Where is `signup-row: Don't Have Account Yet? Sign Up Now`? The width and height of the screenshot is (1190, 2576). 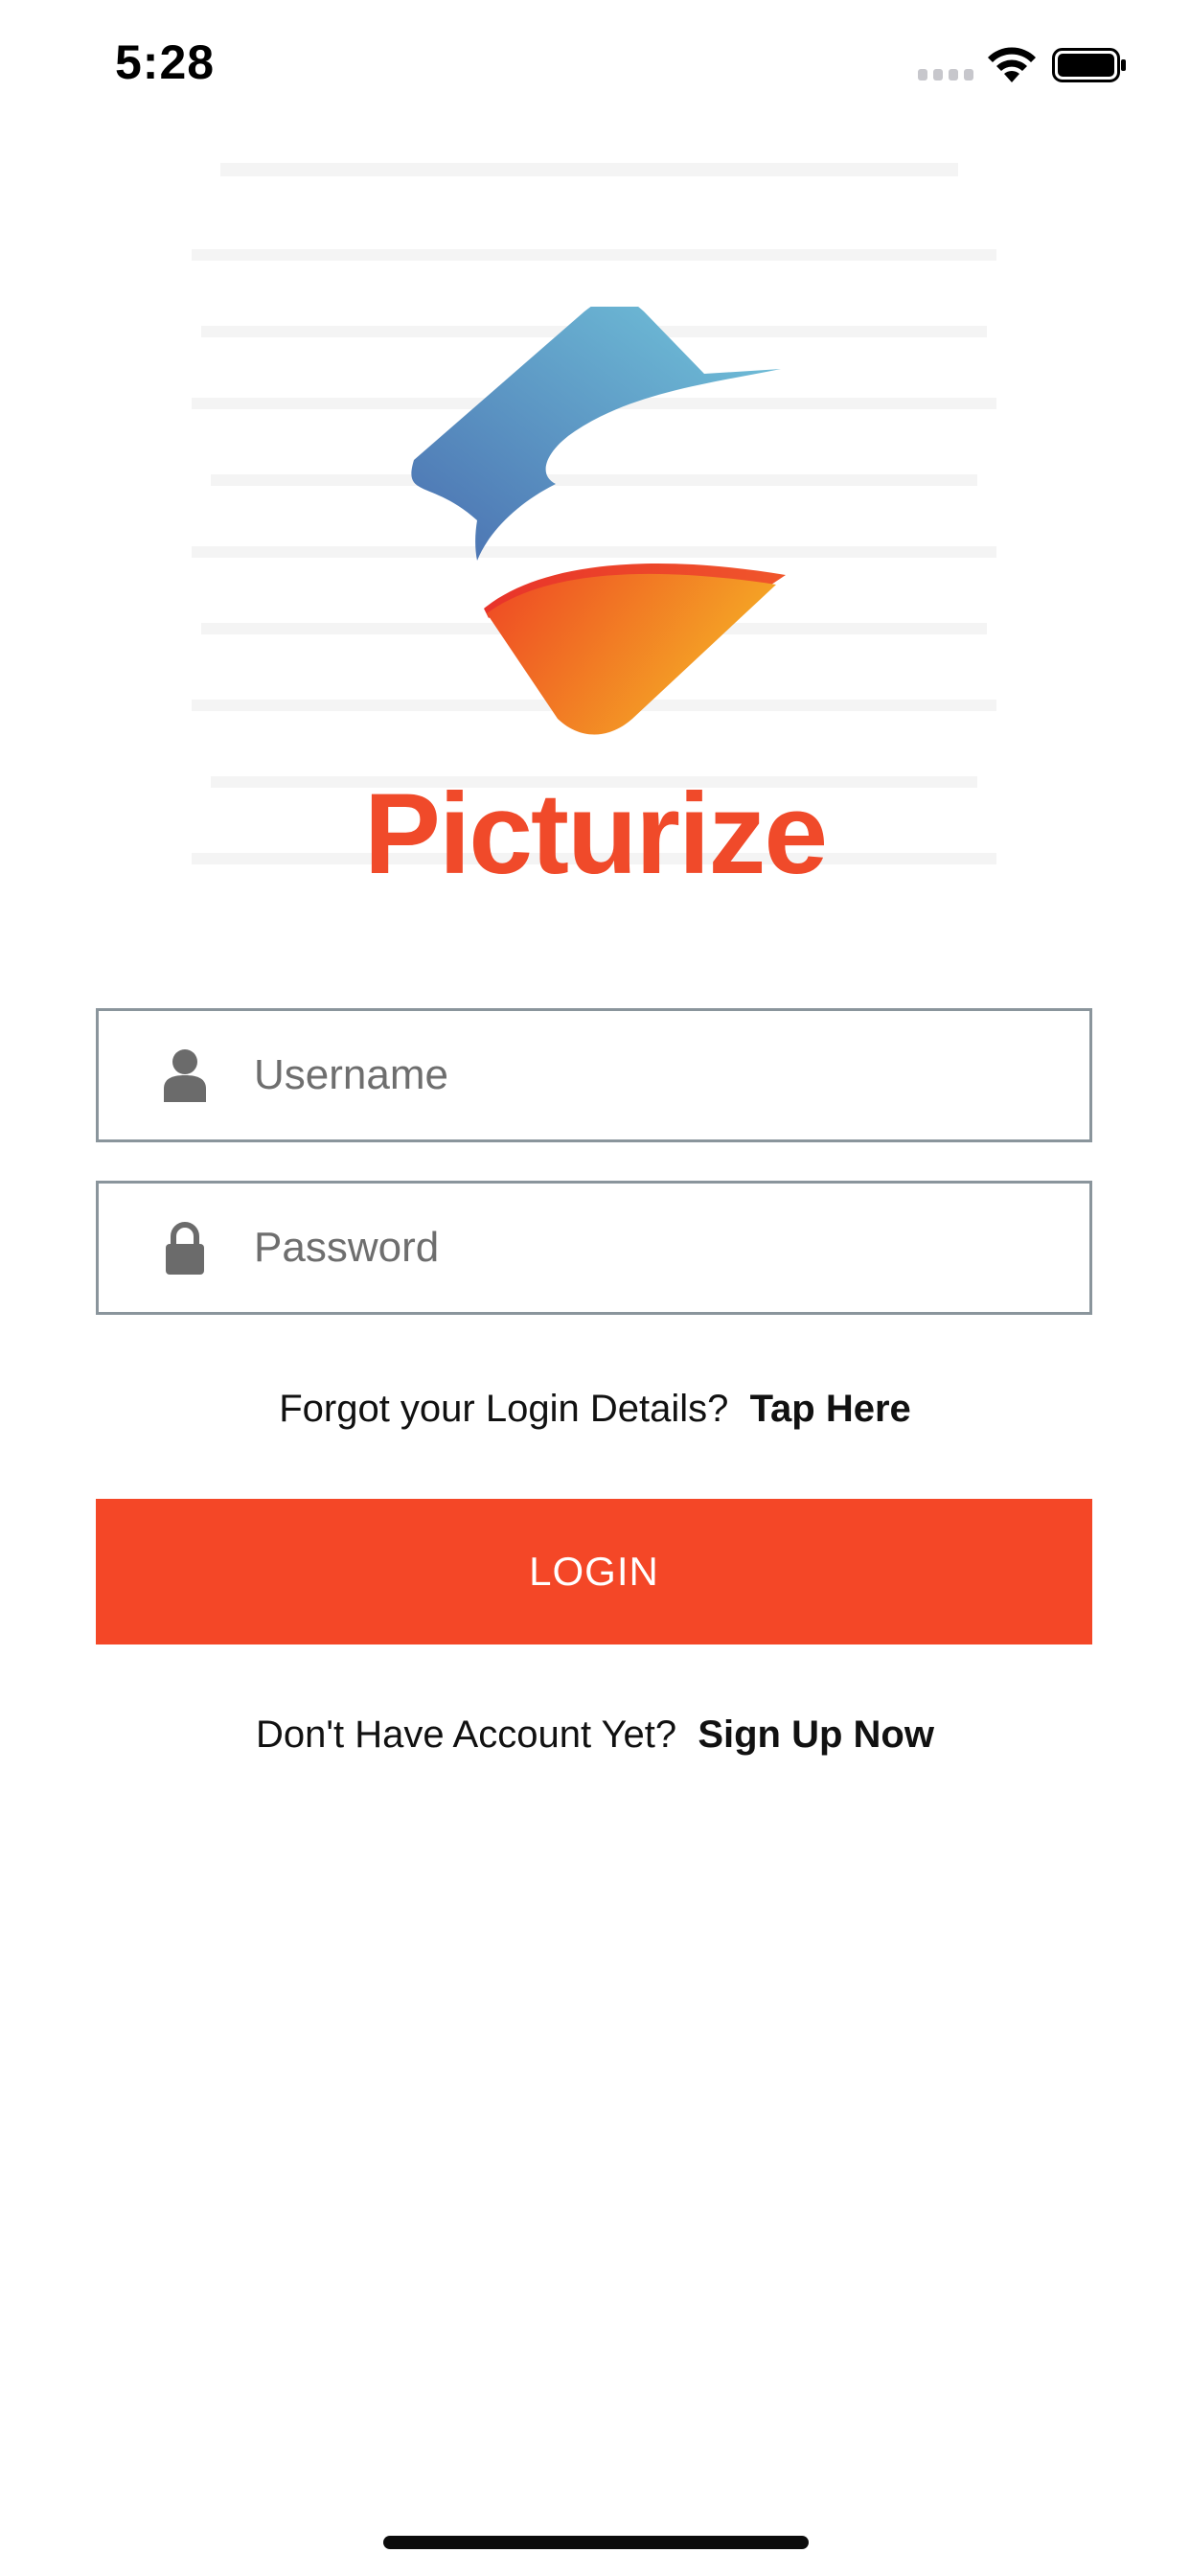
signup-row: Don't Have Account Yet? Sign Up Now is located at coordinates (595, 1734).